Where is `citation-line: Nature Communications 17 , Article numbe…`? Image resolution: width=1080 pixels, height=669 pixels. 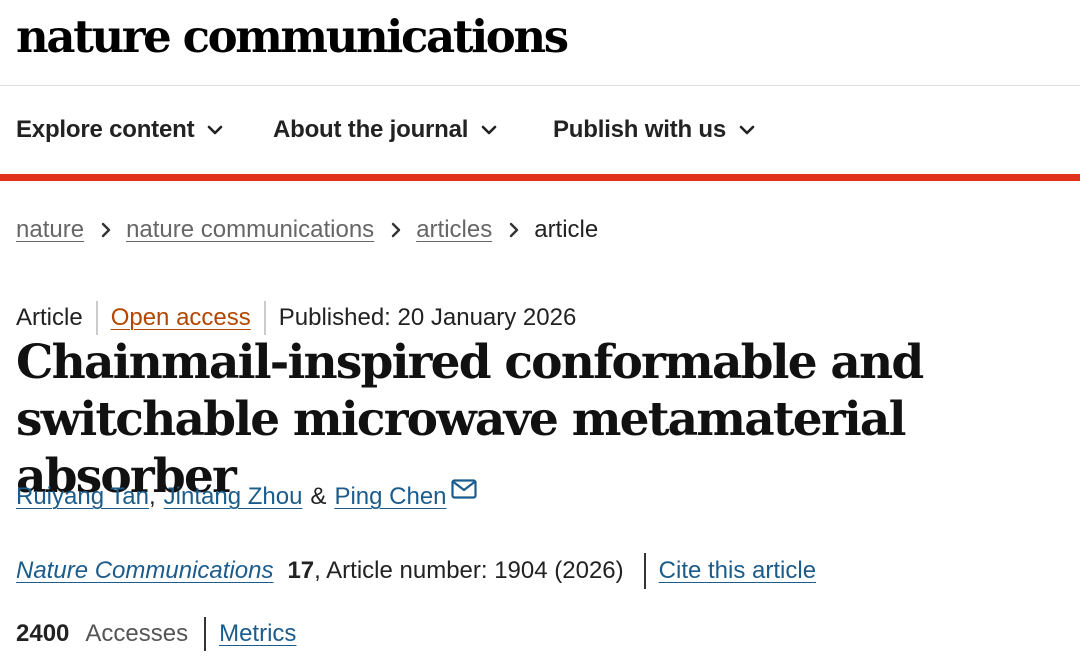
citation-line: Nature Communications 17 , Article numbe… is located at coordinates (416, 571).